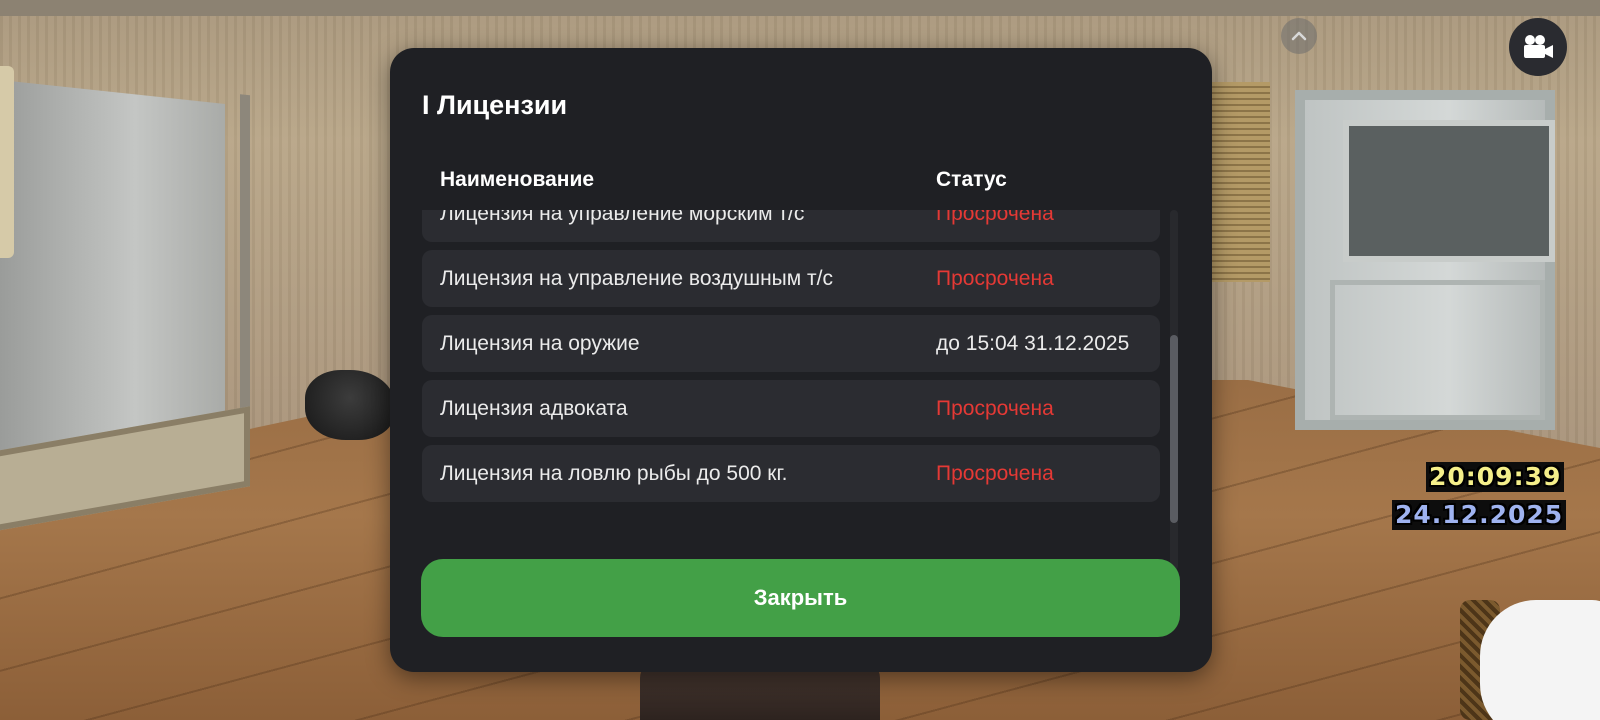 The height and width of the screenshot is (720, 1600). I want to click on video-camera-icon, so click(1538, 46).